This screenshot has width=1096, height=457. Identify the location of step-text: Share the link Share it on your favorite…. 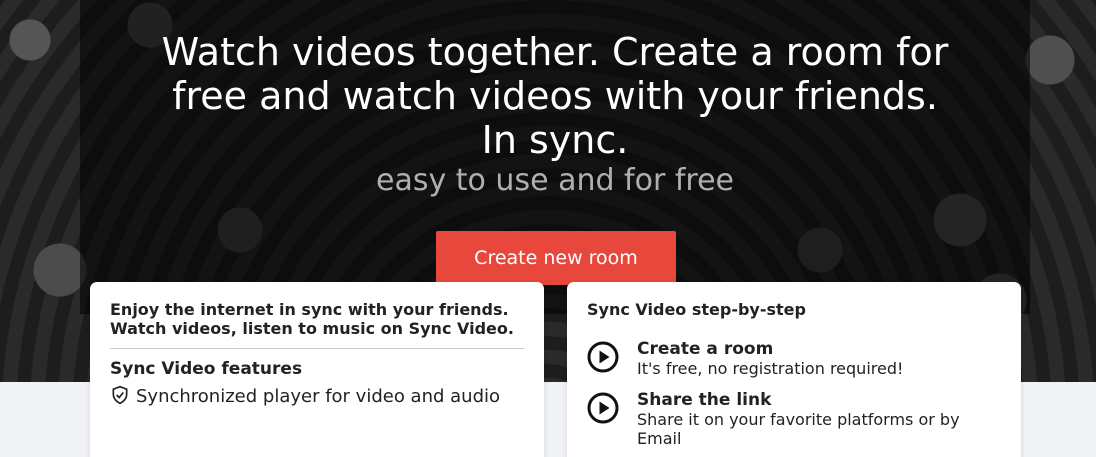
(819, 419).